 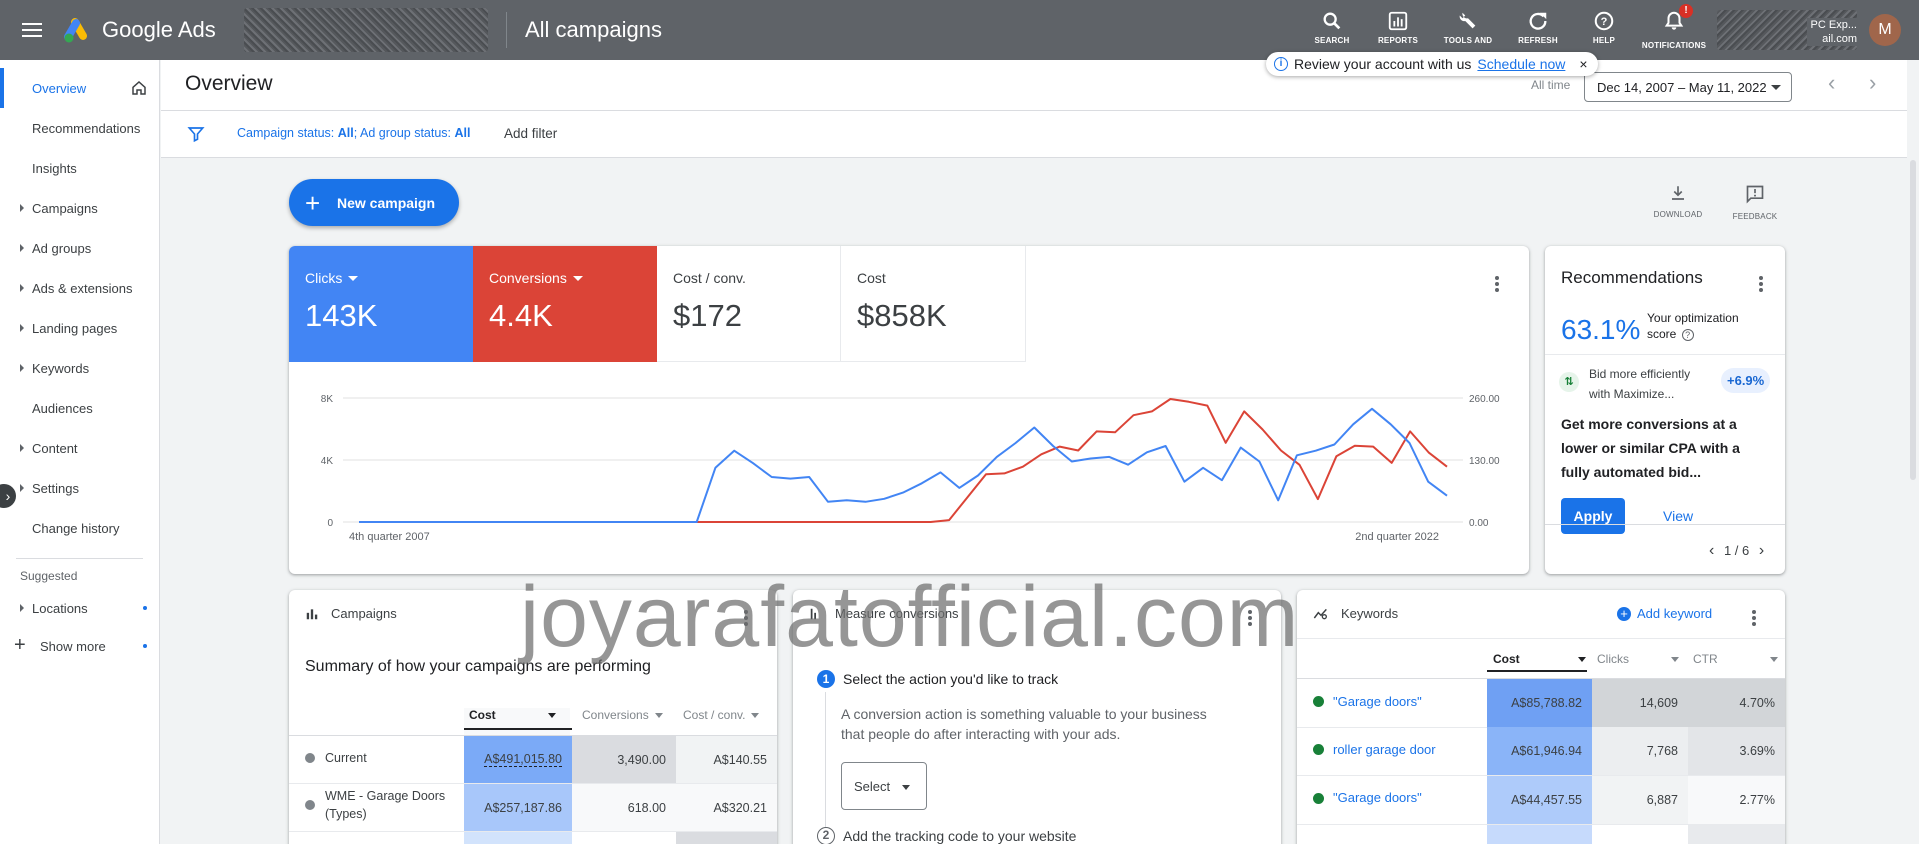 I want to click on help-icon: ?, so click(x=1687, y=335).